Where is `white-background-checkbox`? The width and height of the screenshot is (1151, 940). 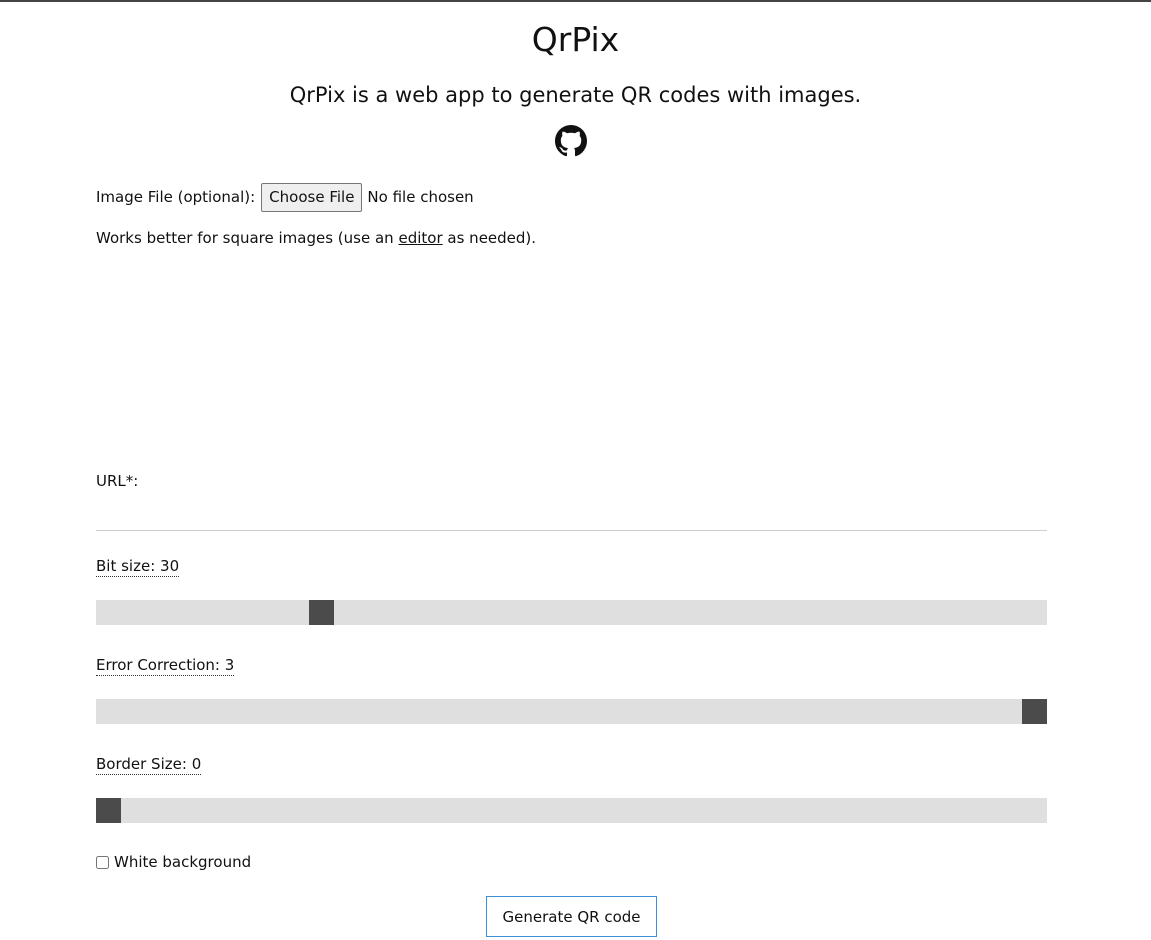
white-background-checkbox is located at coordinates (102, 862).